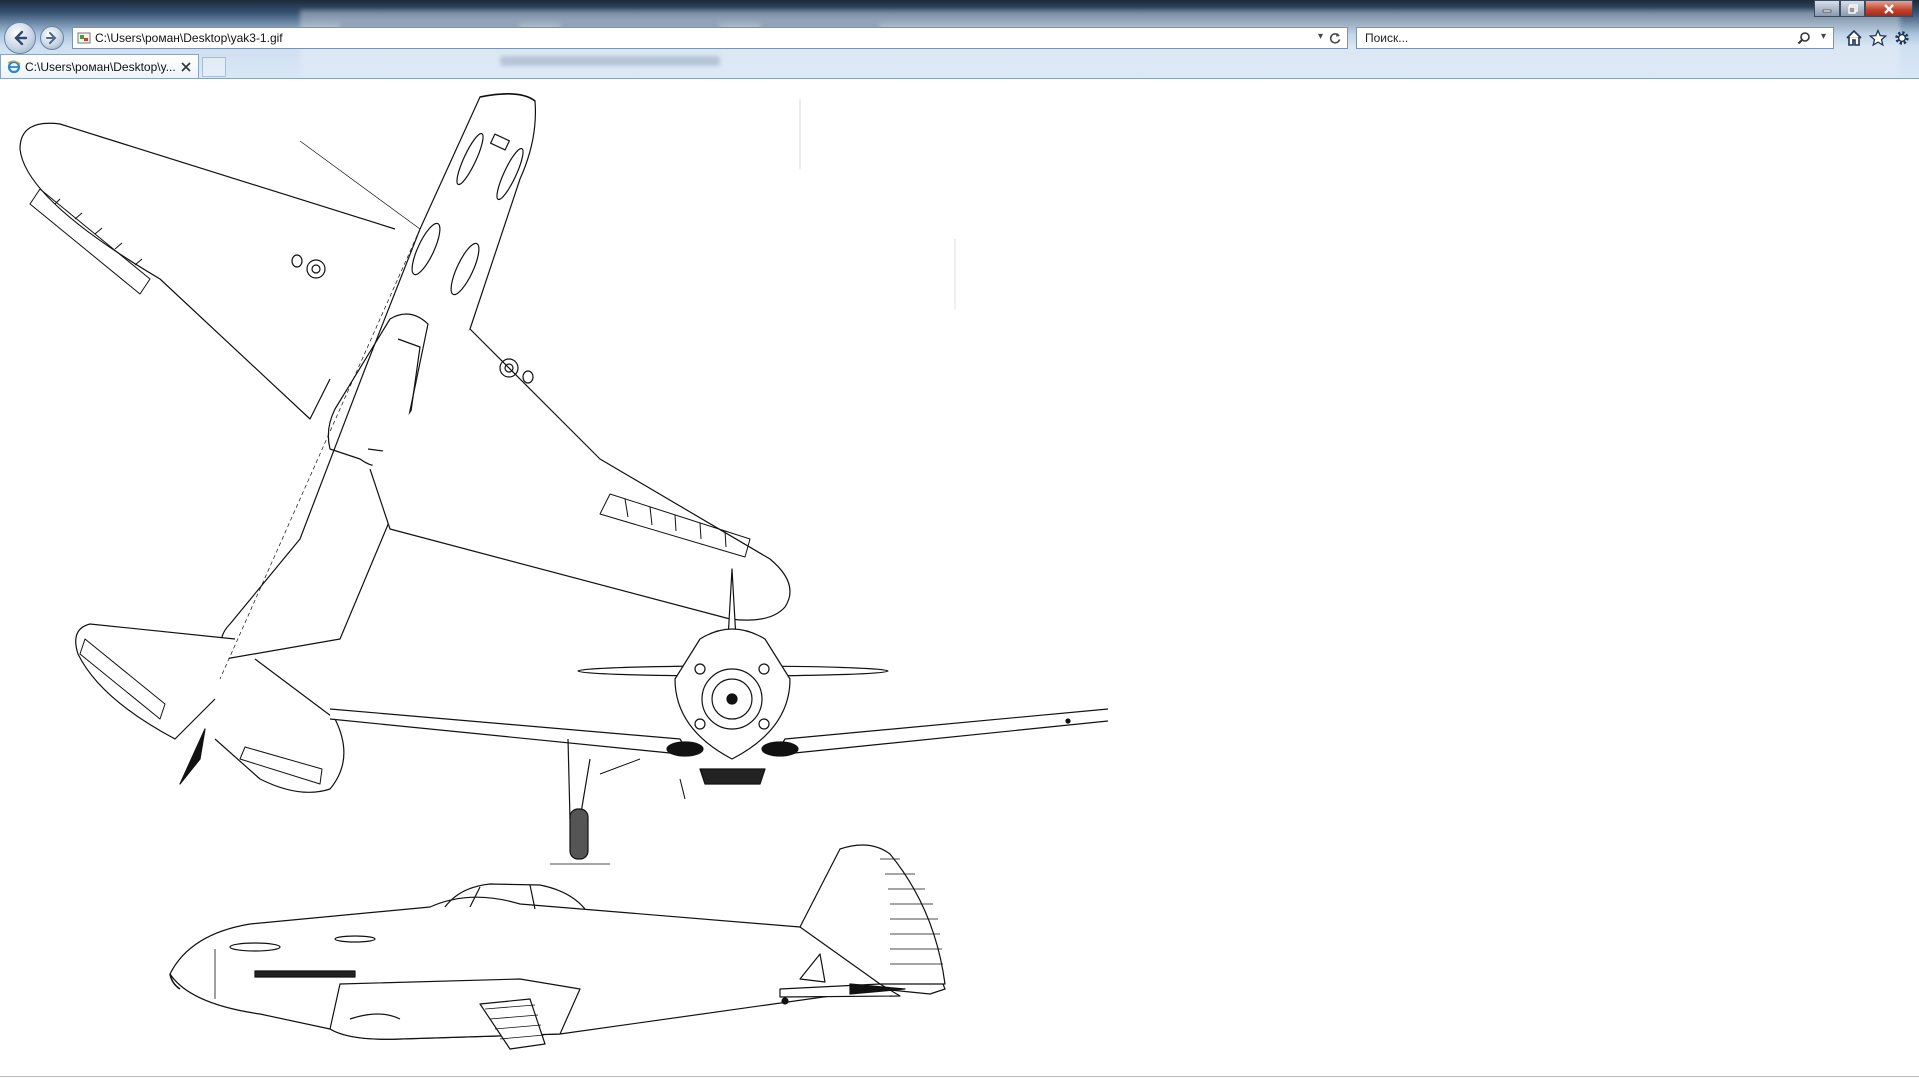  I want to click on star-icon, so click(1878, 38).